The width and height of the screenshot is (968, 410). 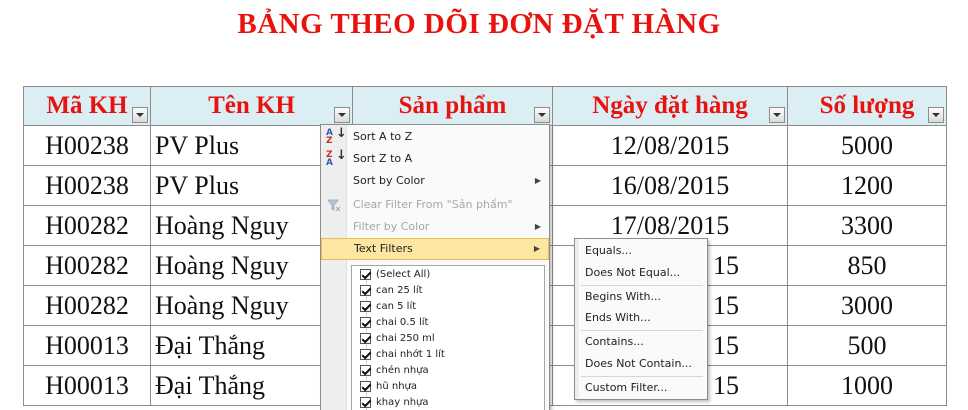 I want to click on filter-value-label: (Select All), so click(x=403, y=274).